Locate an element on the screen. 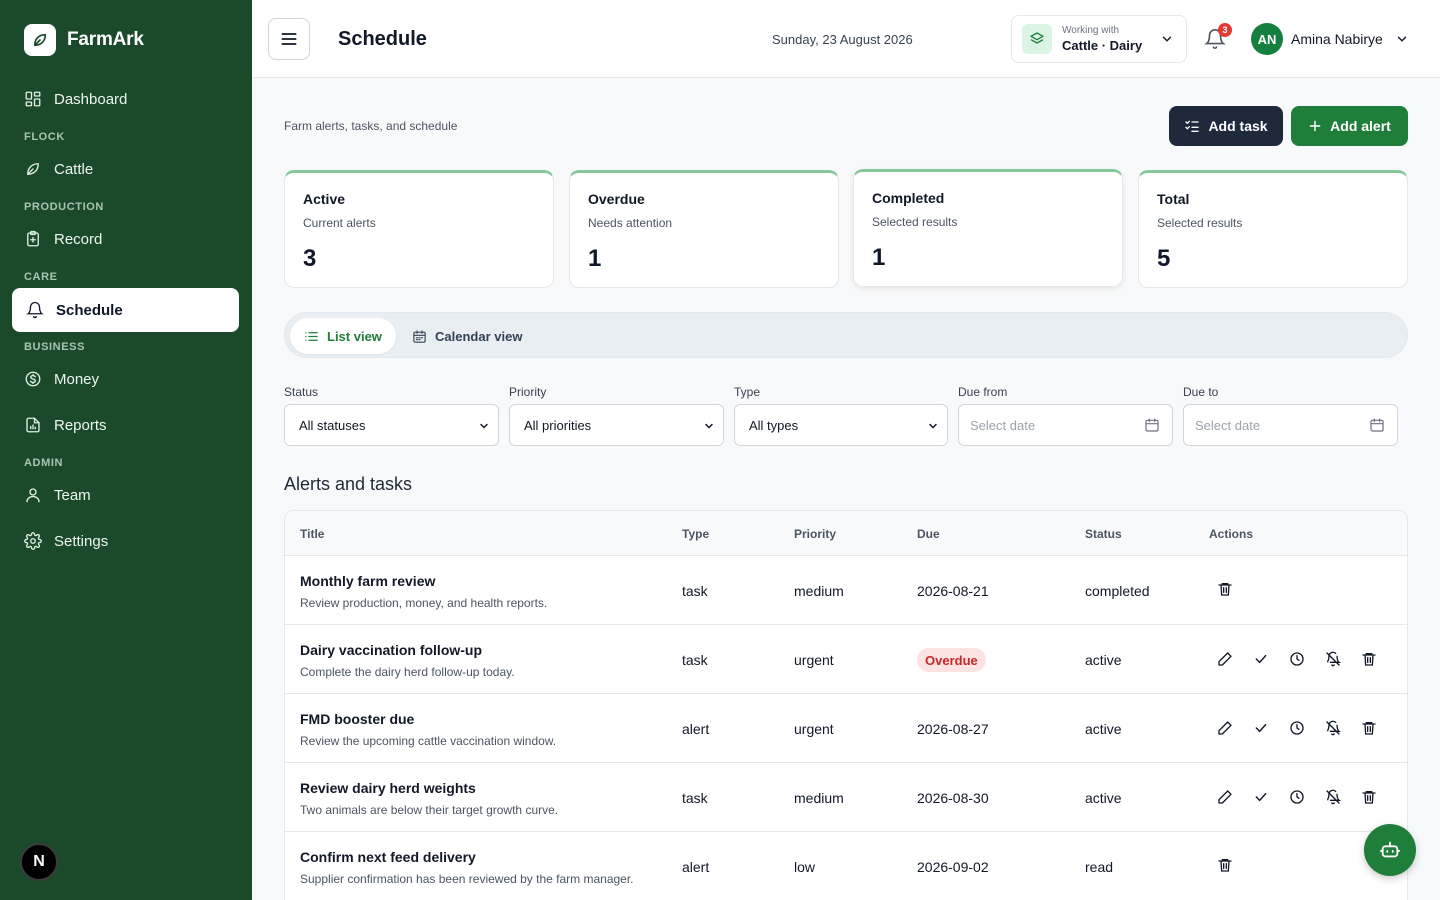 This screenshot has height=900, width=1440. tab-list-view: List view is located at coordinates (343, 336).